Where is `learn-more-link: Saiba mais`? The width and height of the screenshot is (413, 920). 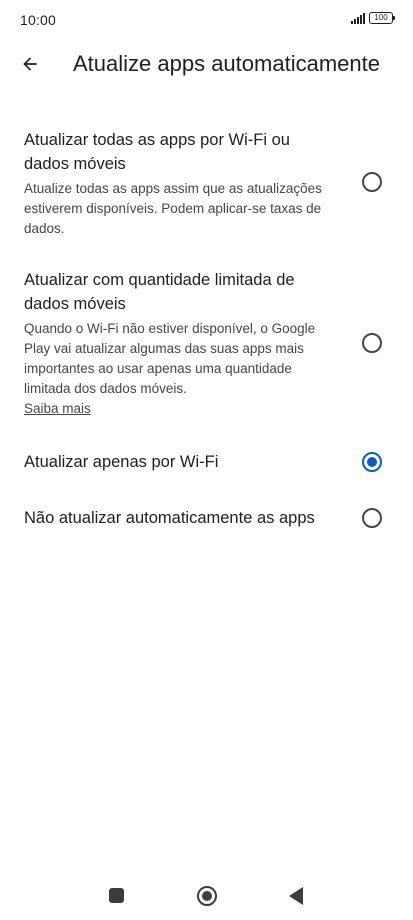 learn-more-link: Saiba mais is located at coordinates (57, 409).